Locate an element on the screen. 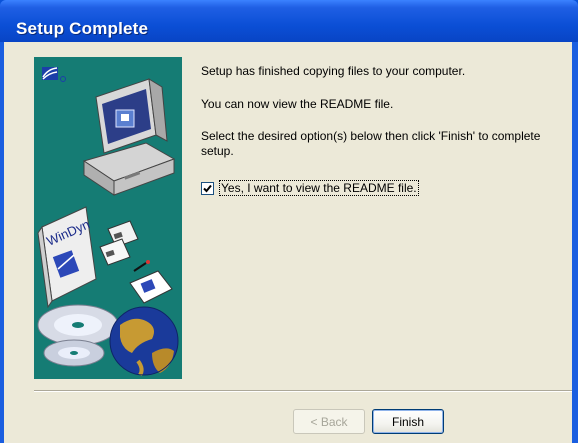 The width and height of the screenshot is (578, 443). window-frame-right is located at coordinates (575, 242).